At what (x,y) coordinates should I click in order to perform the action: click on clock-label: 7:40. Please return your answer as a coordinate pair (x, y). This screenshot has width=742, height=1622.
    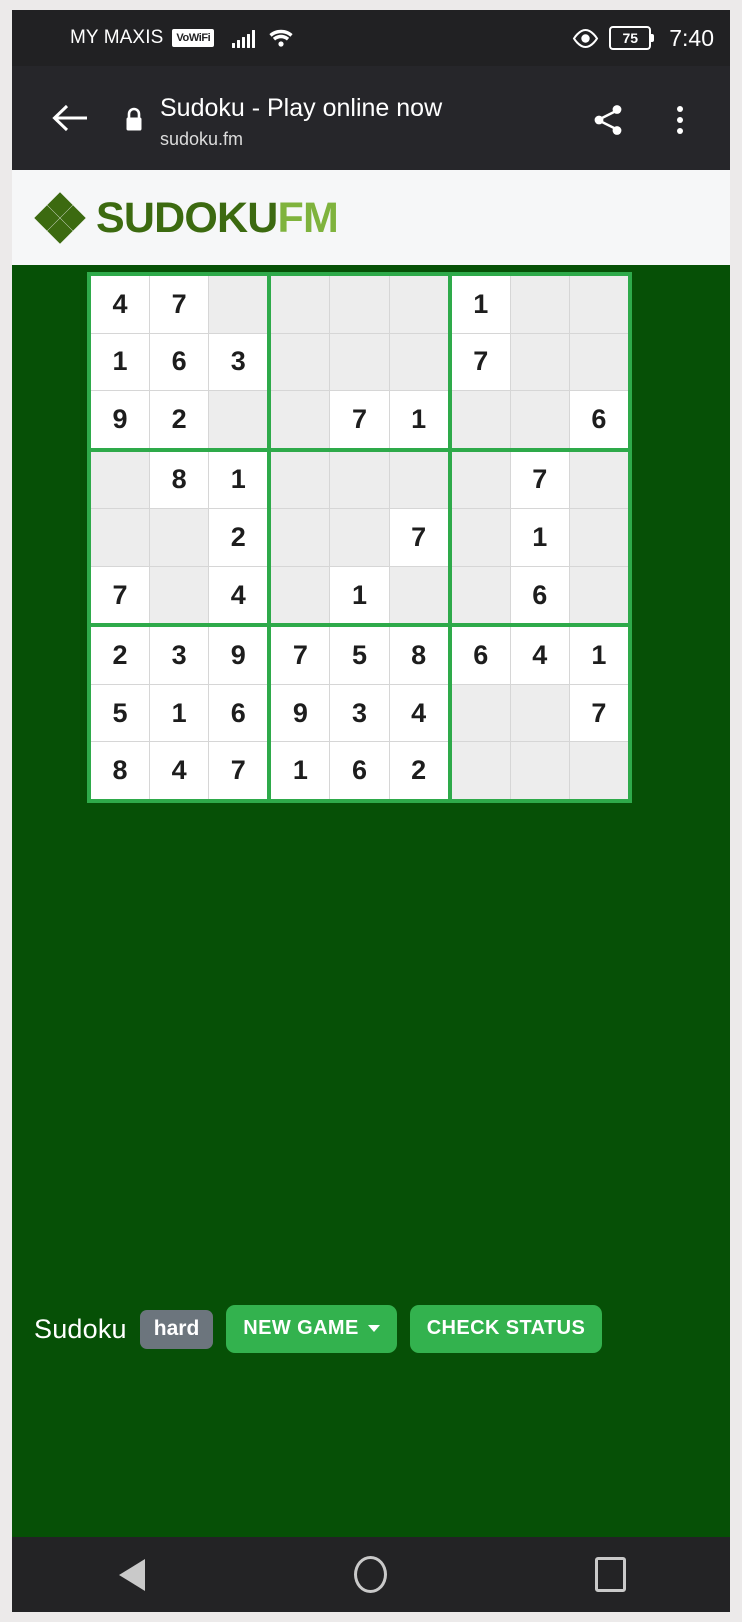
    Looking at the image, I should click on (691, 37).